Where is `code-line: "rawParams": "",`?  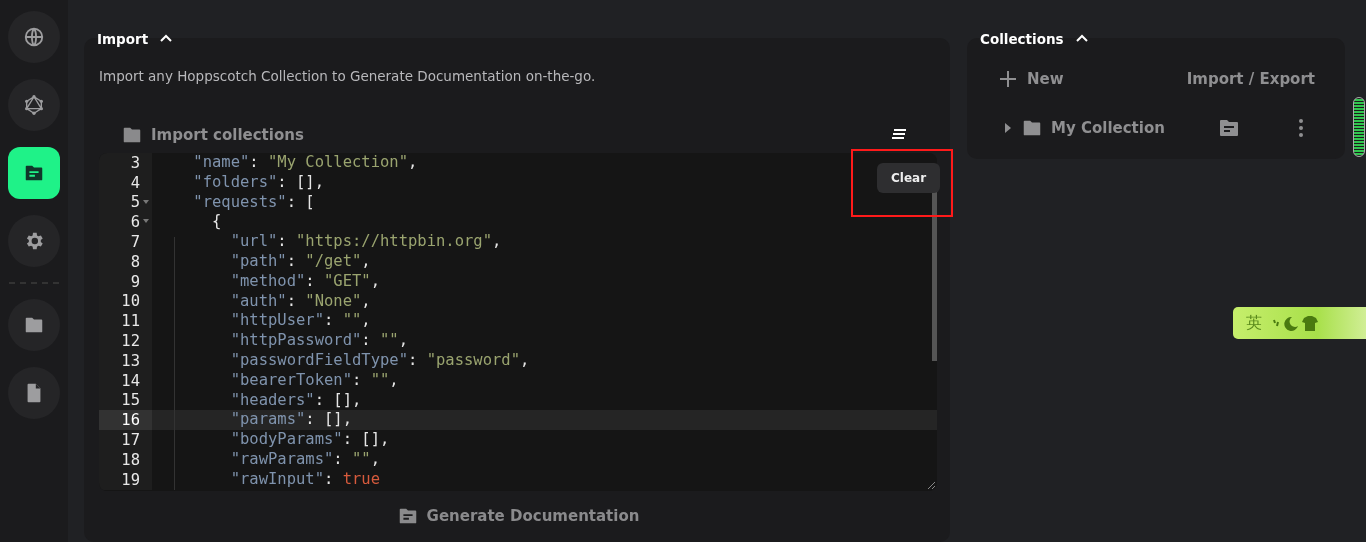
code-line: "rawParams": "", is located at coordinates (304, 458).